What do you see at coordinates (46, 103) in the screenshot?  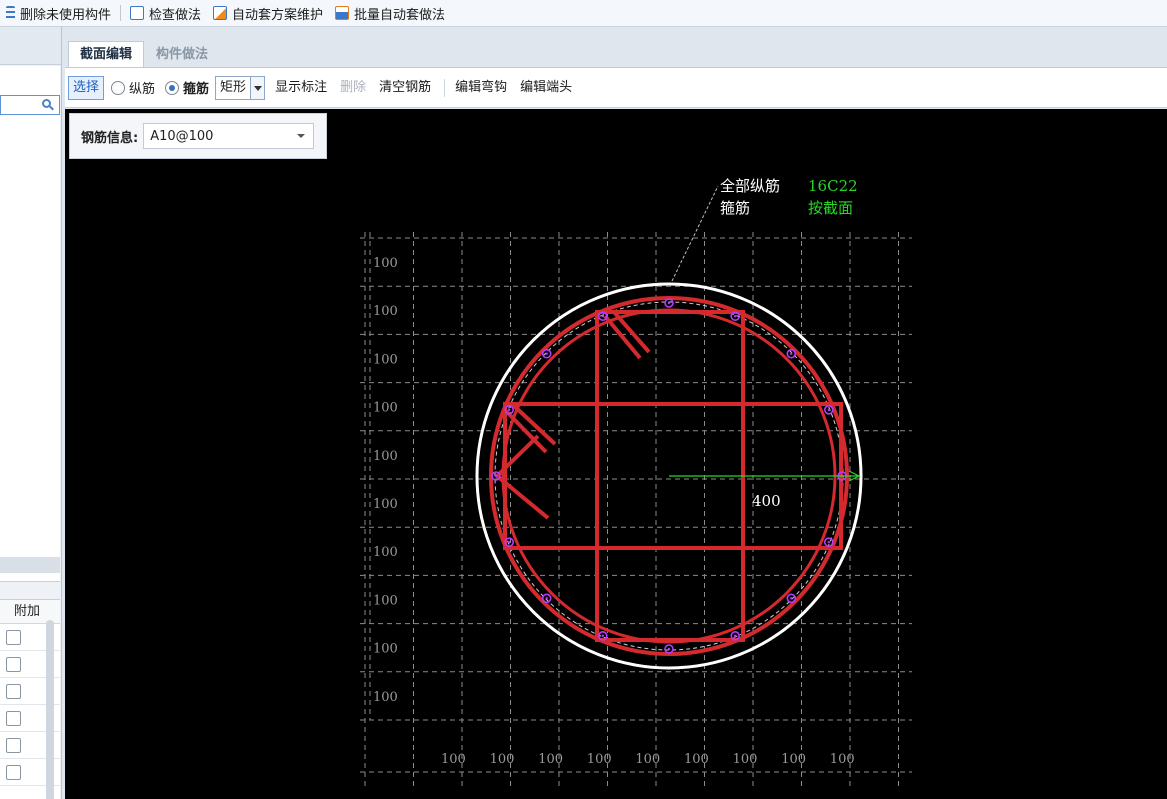 I see `search-icon` at bounding box center [46, 103].